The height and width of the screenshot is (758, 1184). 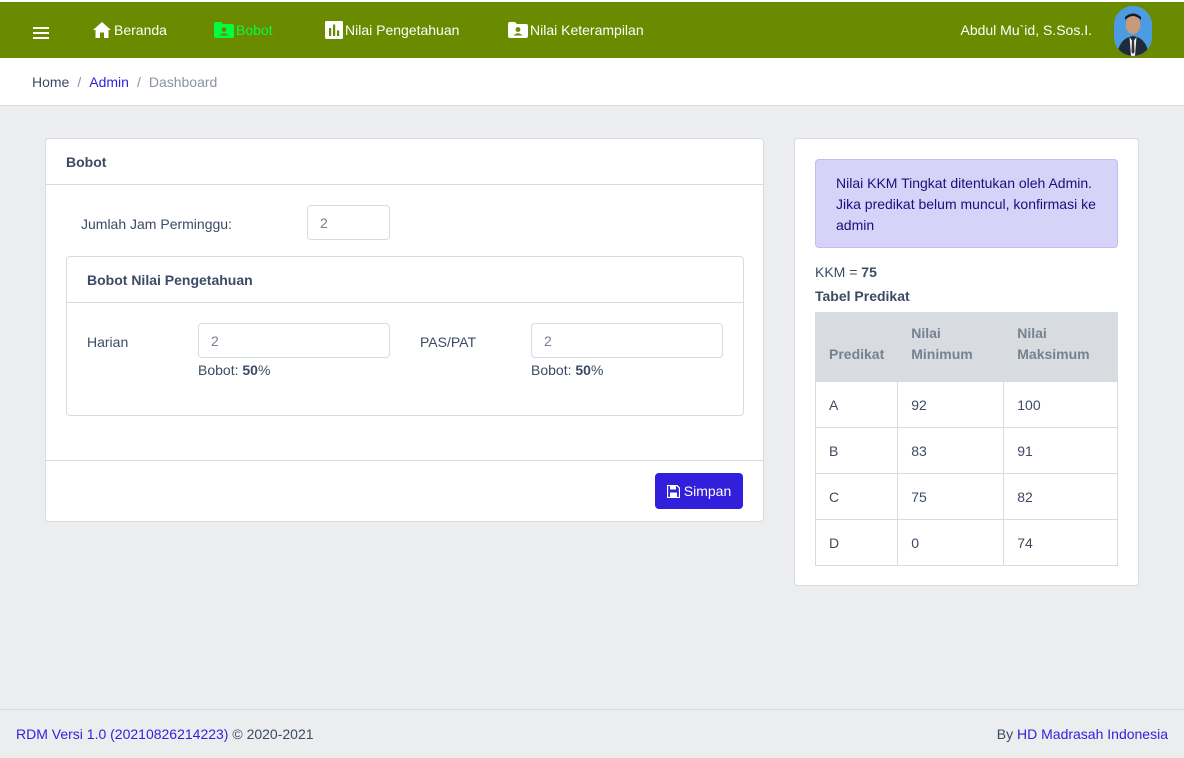 What do you see at coordinates (1060, 404) in the screenshot?
I see `table-cell: 100` at bounding box center [1060, 404].